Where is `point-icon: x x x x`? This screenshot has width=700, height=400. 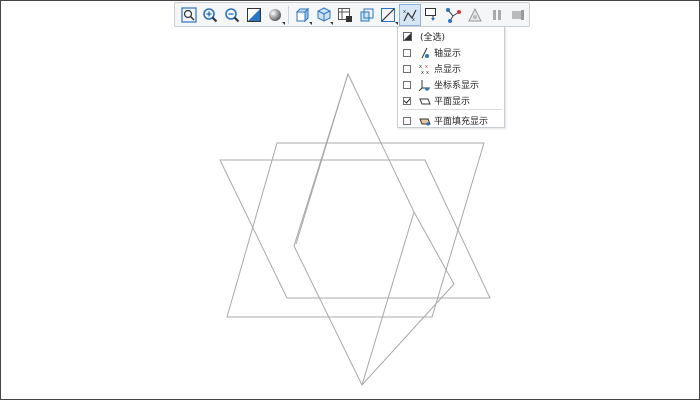
point-icon: x x x x is located at coordinates (424, 69).